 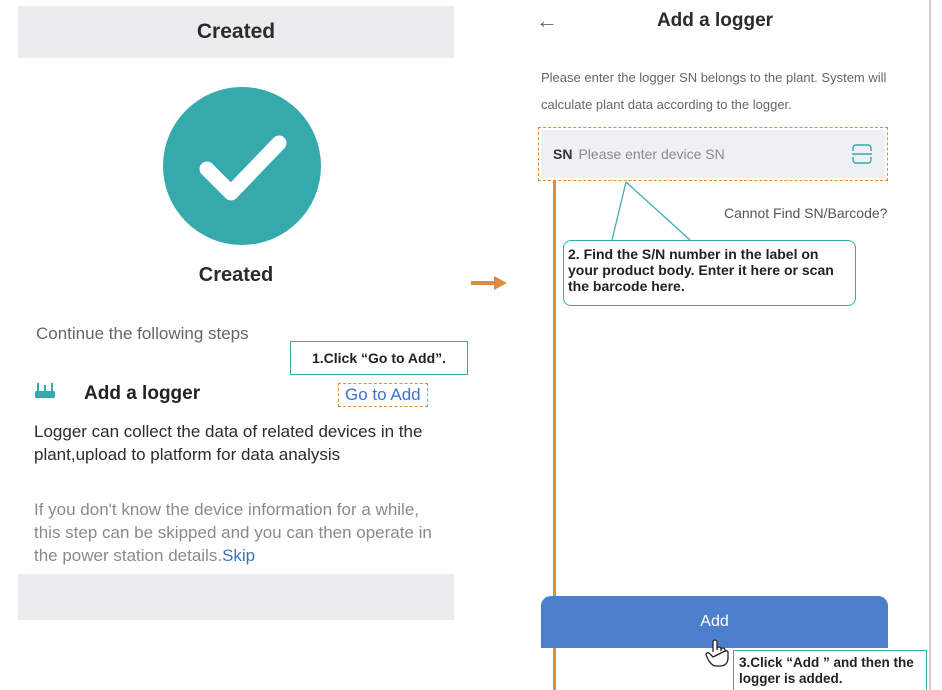 What do you see at coordinates (489, 283) in the screenshot?
I see `right-arrow-icon` at bounding box center [489, 283].